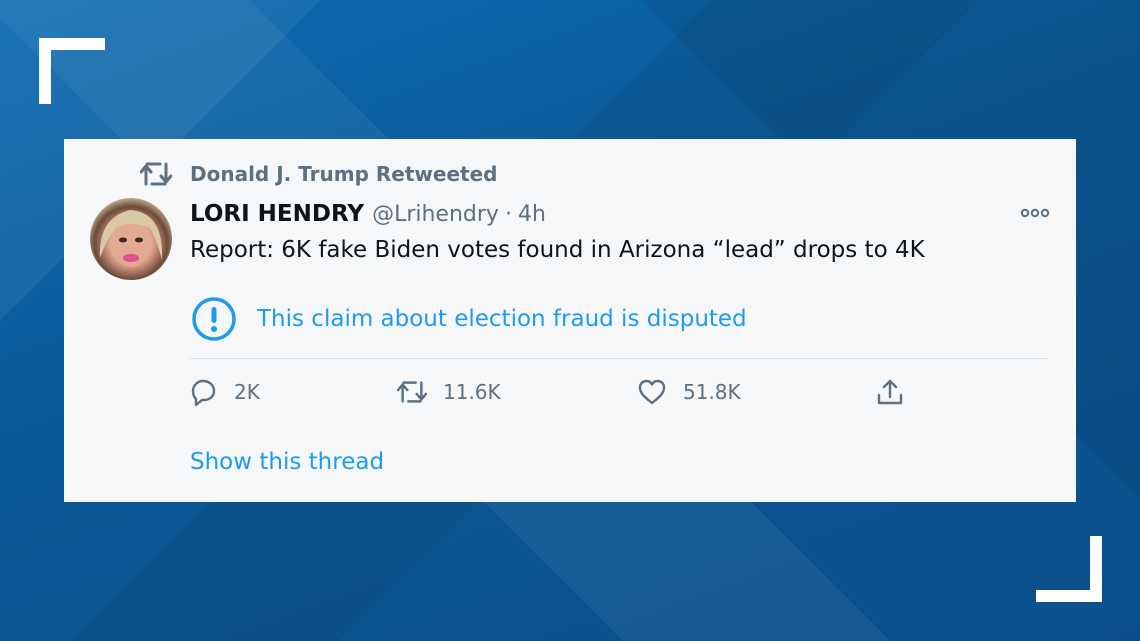 The height and width of the screenshot is (641, 1140). I want to click on like-button: 51.8K, so click(689, 392).